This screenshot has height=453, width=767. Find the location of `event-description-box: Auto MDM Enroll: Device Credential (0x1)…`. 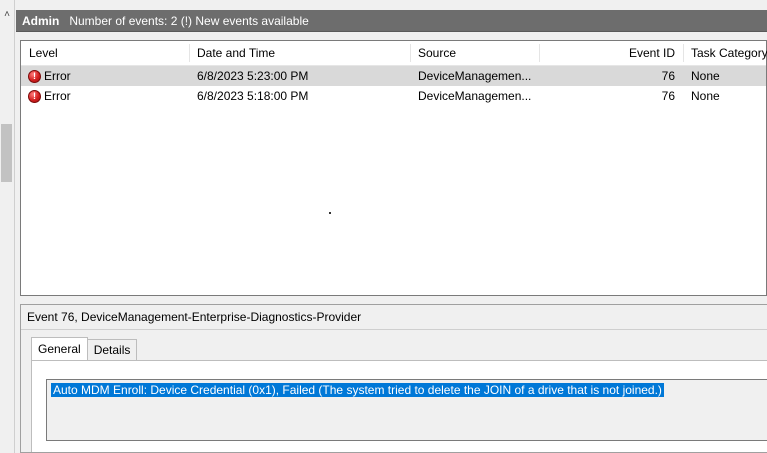

event-description-box: Auto MDM Enroll: Device Credential (0x1)… is located at coordinates (406, 410).